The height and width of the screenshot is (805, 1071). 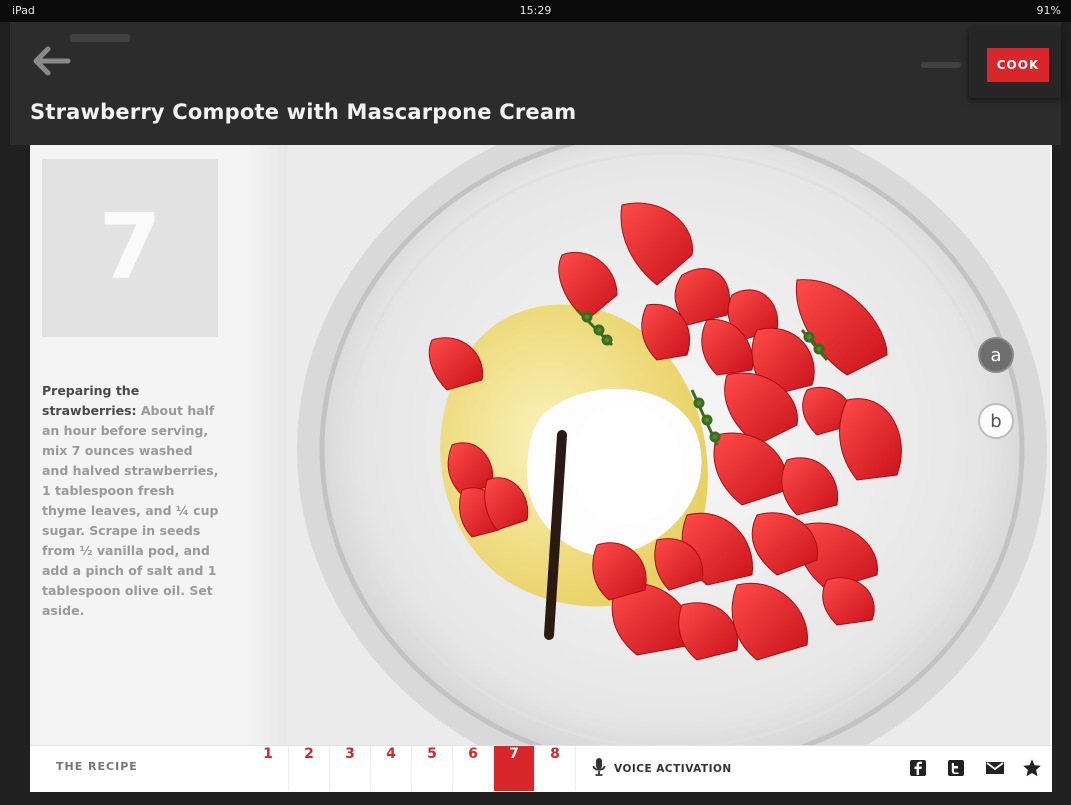 What do you see at coordinates (309, 768) in the screenshot?
I see `step-button-2: 2` at bounding box center [309, 768].